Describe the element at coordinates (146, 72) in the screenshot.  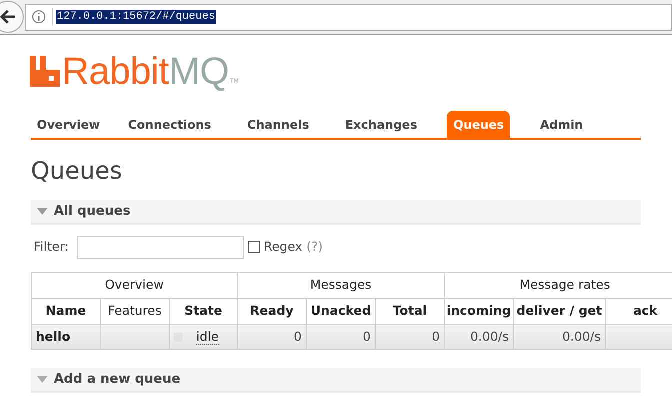
I see `logo-text: RabbitMQ` at that location.